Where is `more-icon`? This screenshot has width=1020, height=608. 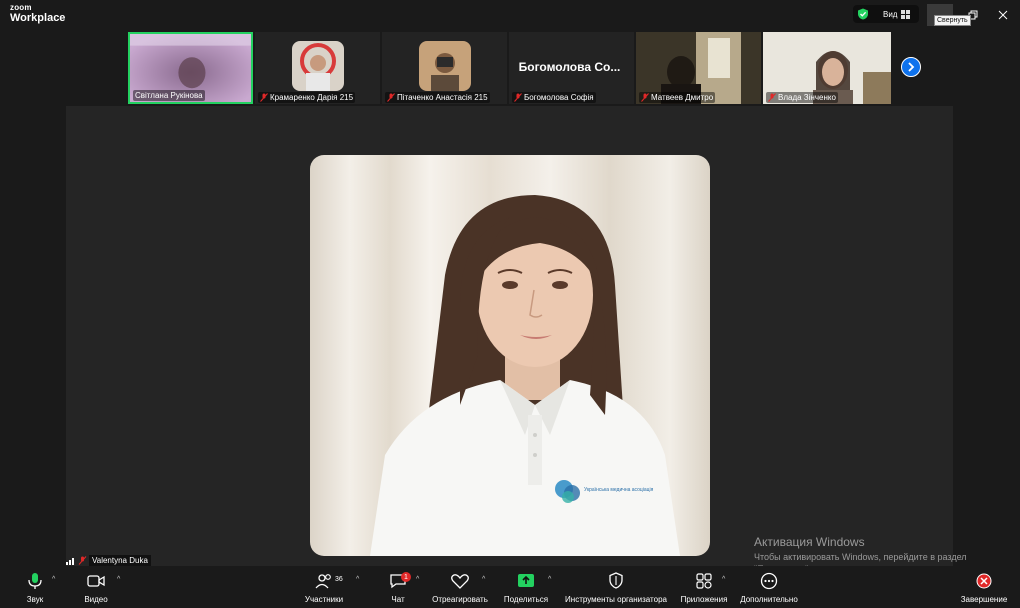
more-icon is located at coordinates (769, 581).